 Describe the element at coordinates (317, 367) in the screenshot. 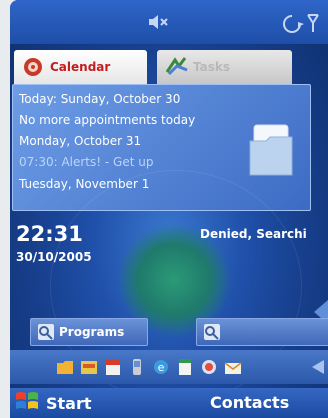

I see `chevron-left-icon` at that location.